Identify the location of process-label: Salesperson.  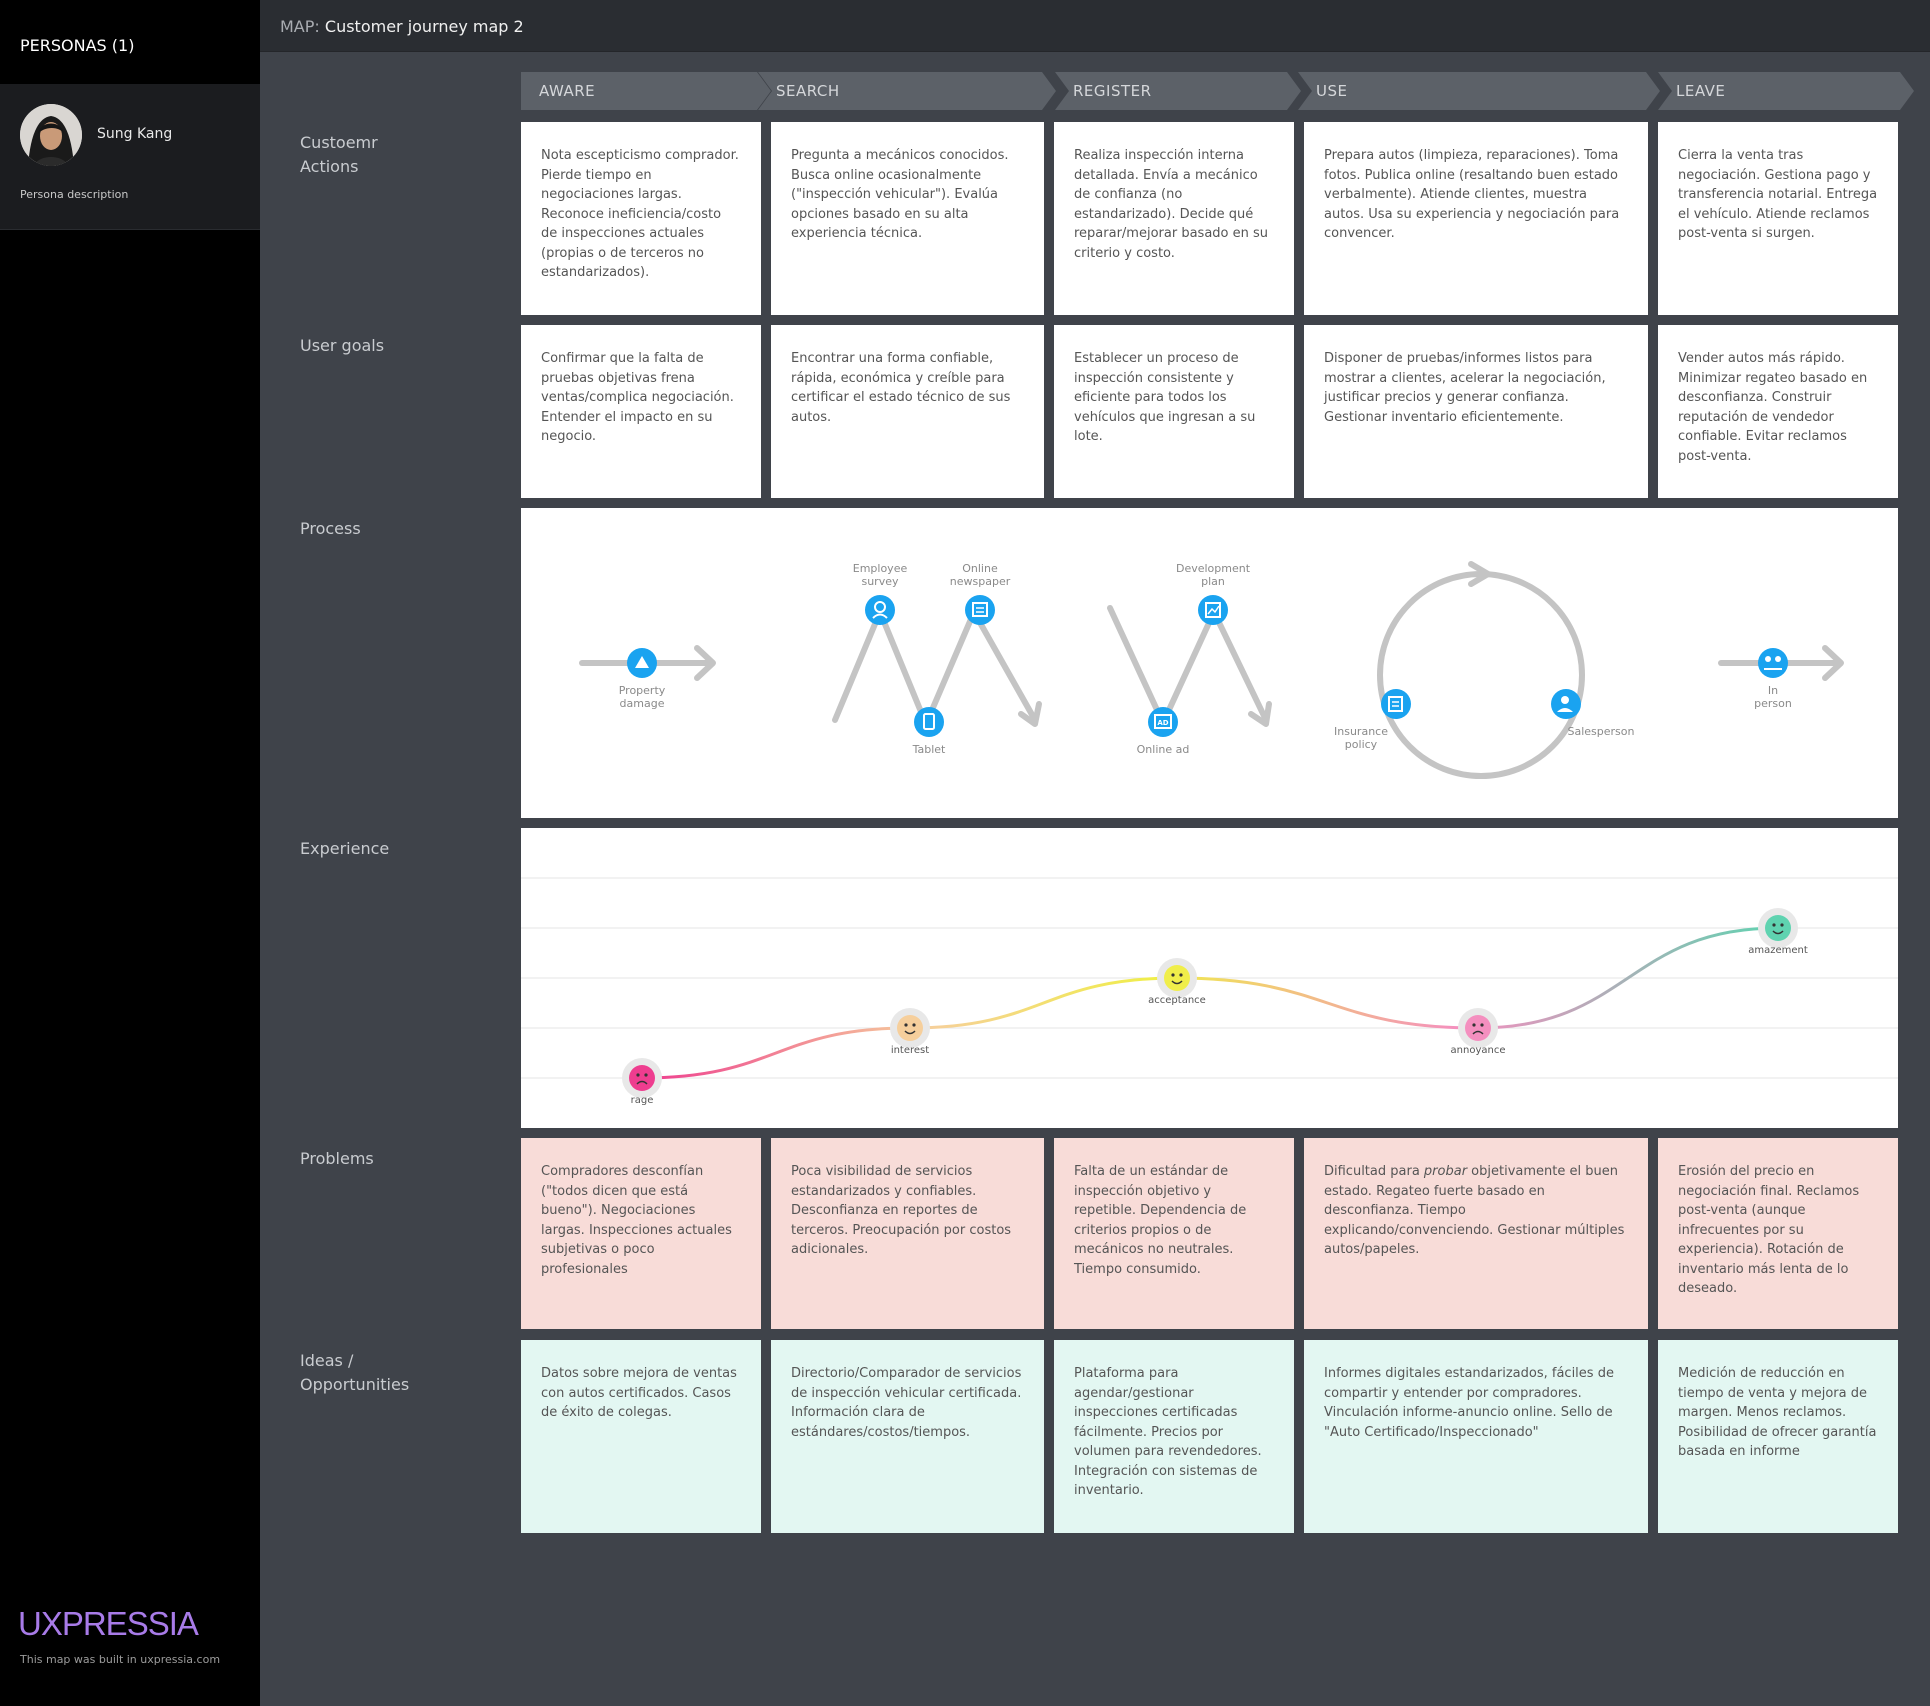
(1601, 731).